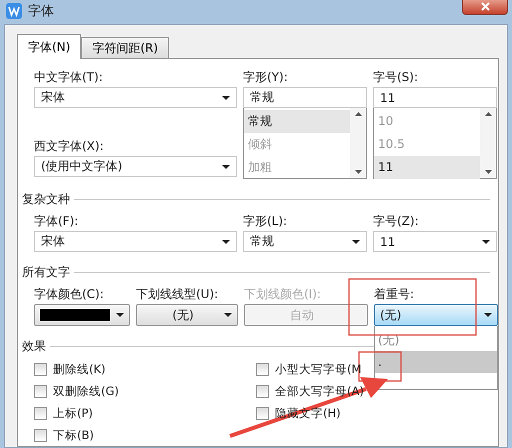 The height and width of the screenshot is (448, 512). I want to click on tab: 字体(N), so click(49, 46).